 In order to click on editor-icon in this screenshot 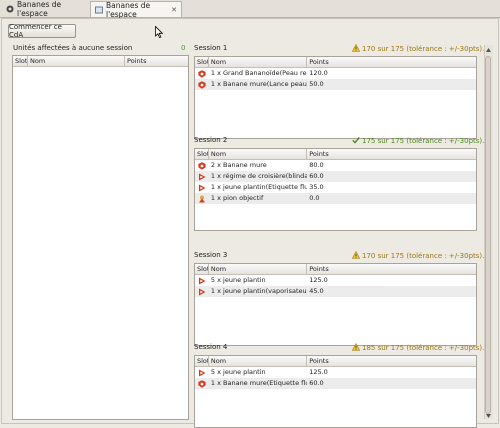, I will do `click(99, 10)`.